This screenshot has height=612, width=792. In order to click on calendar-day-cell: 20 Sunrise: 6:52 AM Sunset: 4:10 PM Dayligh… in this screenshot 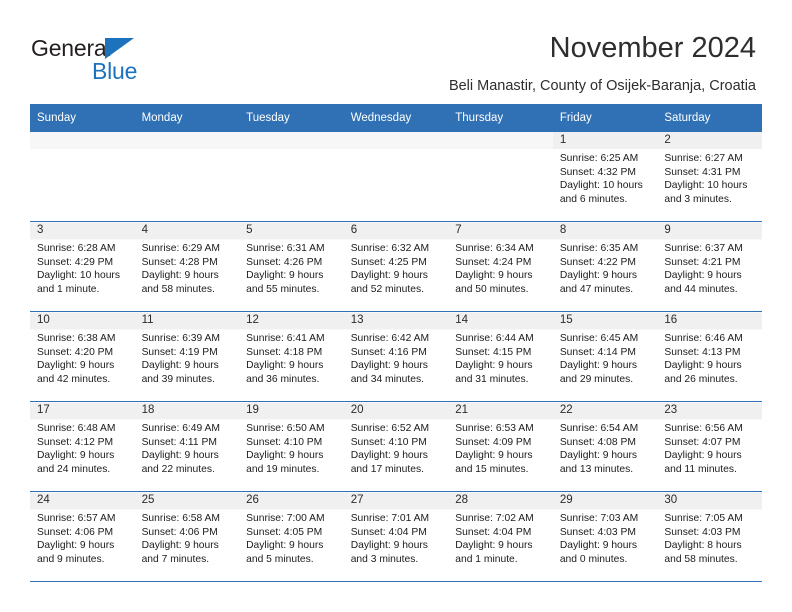, I will do `click(396, 446)`.